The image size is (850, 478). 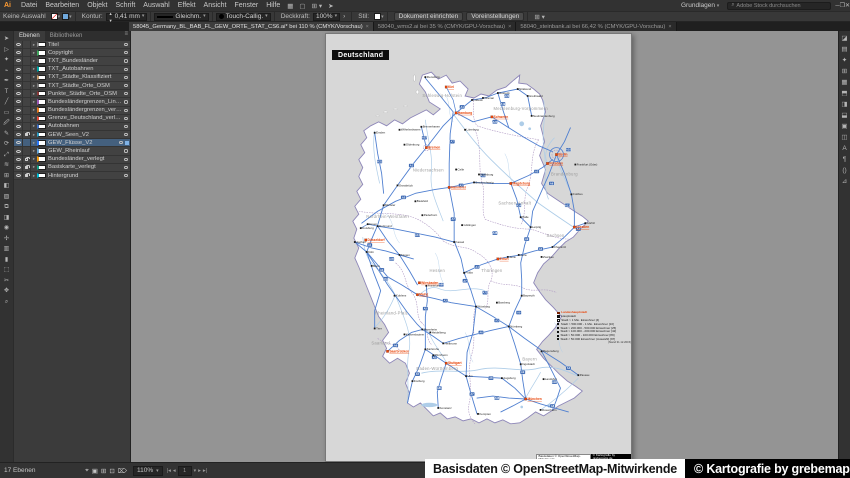 What do you see at coordinates (844, 50) in the screenshot?
I see `swatches-panel-icon: ▤` at bounding box center [844, 50].